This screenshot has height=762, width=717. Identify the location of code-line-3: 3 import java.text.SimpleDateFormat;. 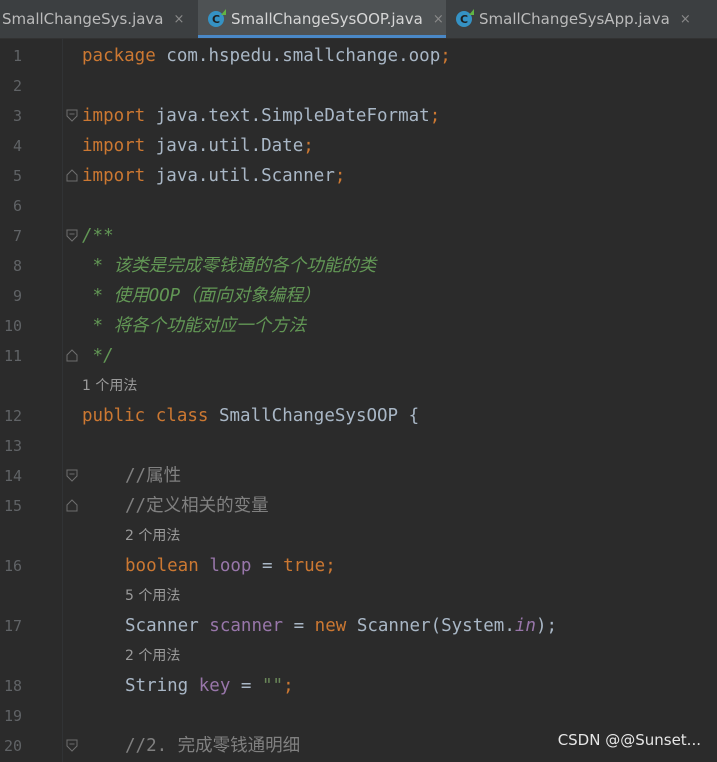
(358, 116).